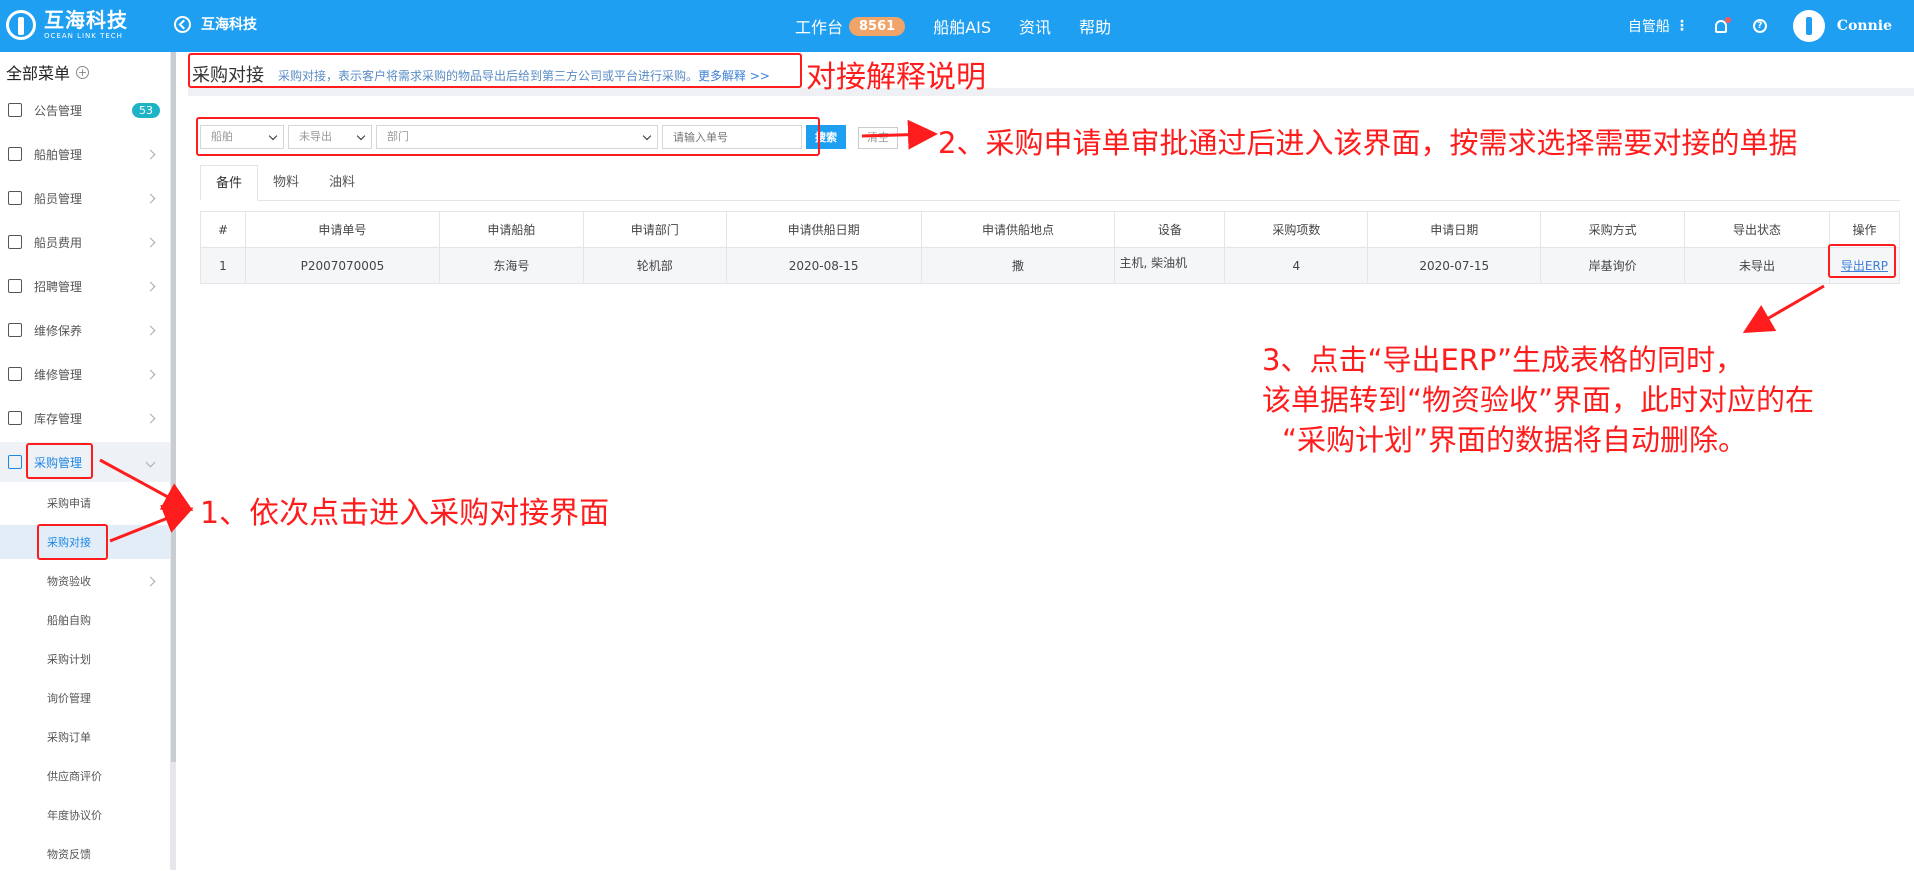  What do you see at coordinates (1783, 309) in the screenshot?
I see `arrow-step3` at bounding box center [1783, 309].